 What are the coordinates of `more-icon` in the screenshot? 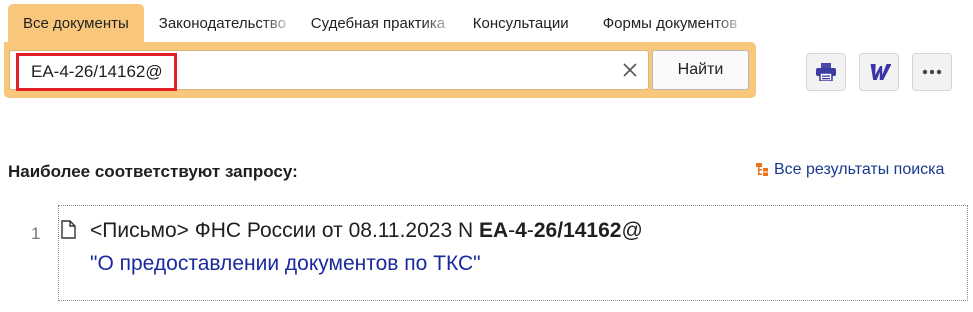 It's located at (932, 72).